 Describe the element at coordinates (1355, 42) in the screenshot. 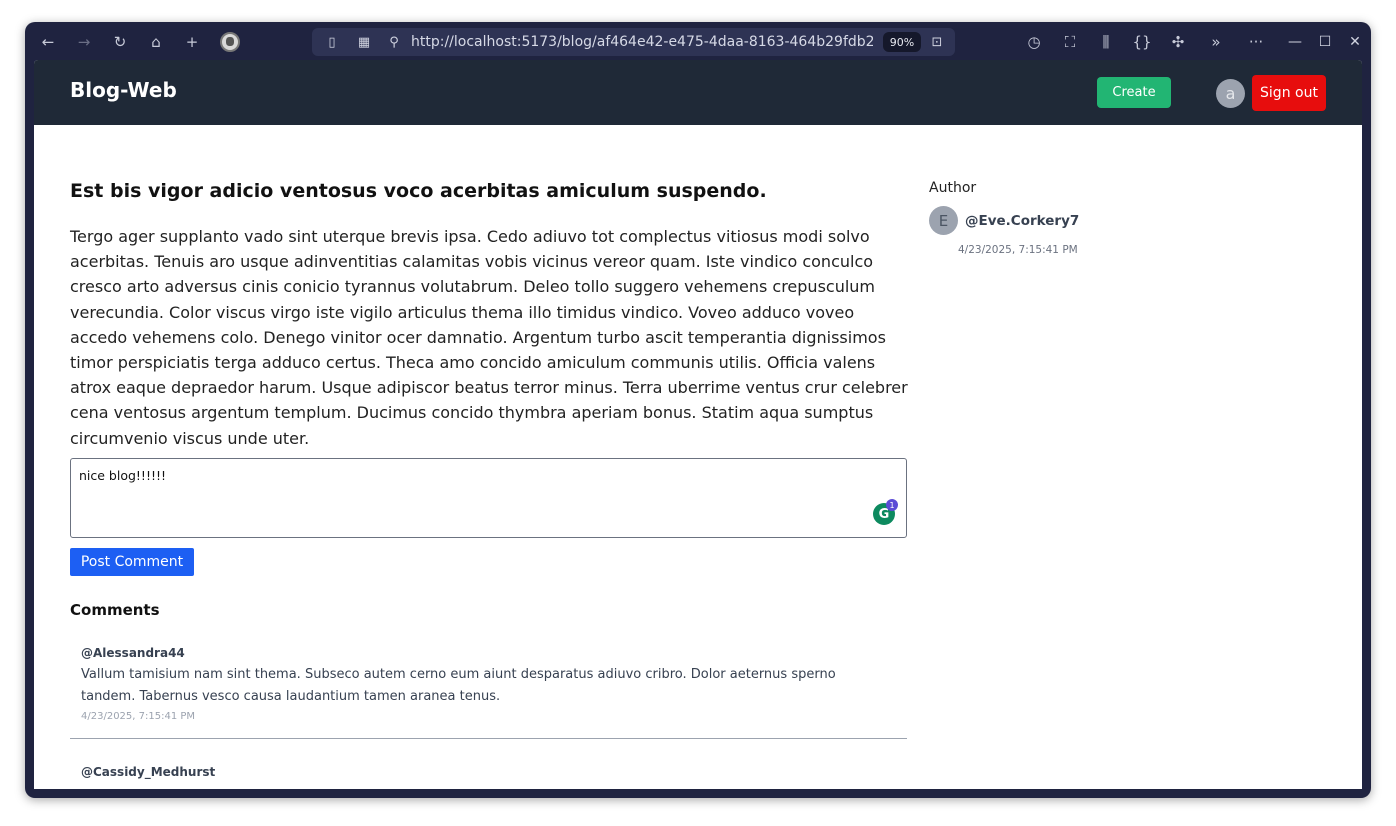

I see `close-icon: ✕` at that location.